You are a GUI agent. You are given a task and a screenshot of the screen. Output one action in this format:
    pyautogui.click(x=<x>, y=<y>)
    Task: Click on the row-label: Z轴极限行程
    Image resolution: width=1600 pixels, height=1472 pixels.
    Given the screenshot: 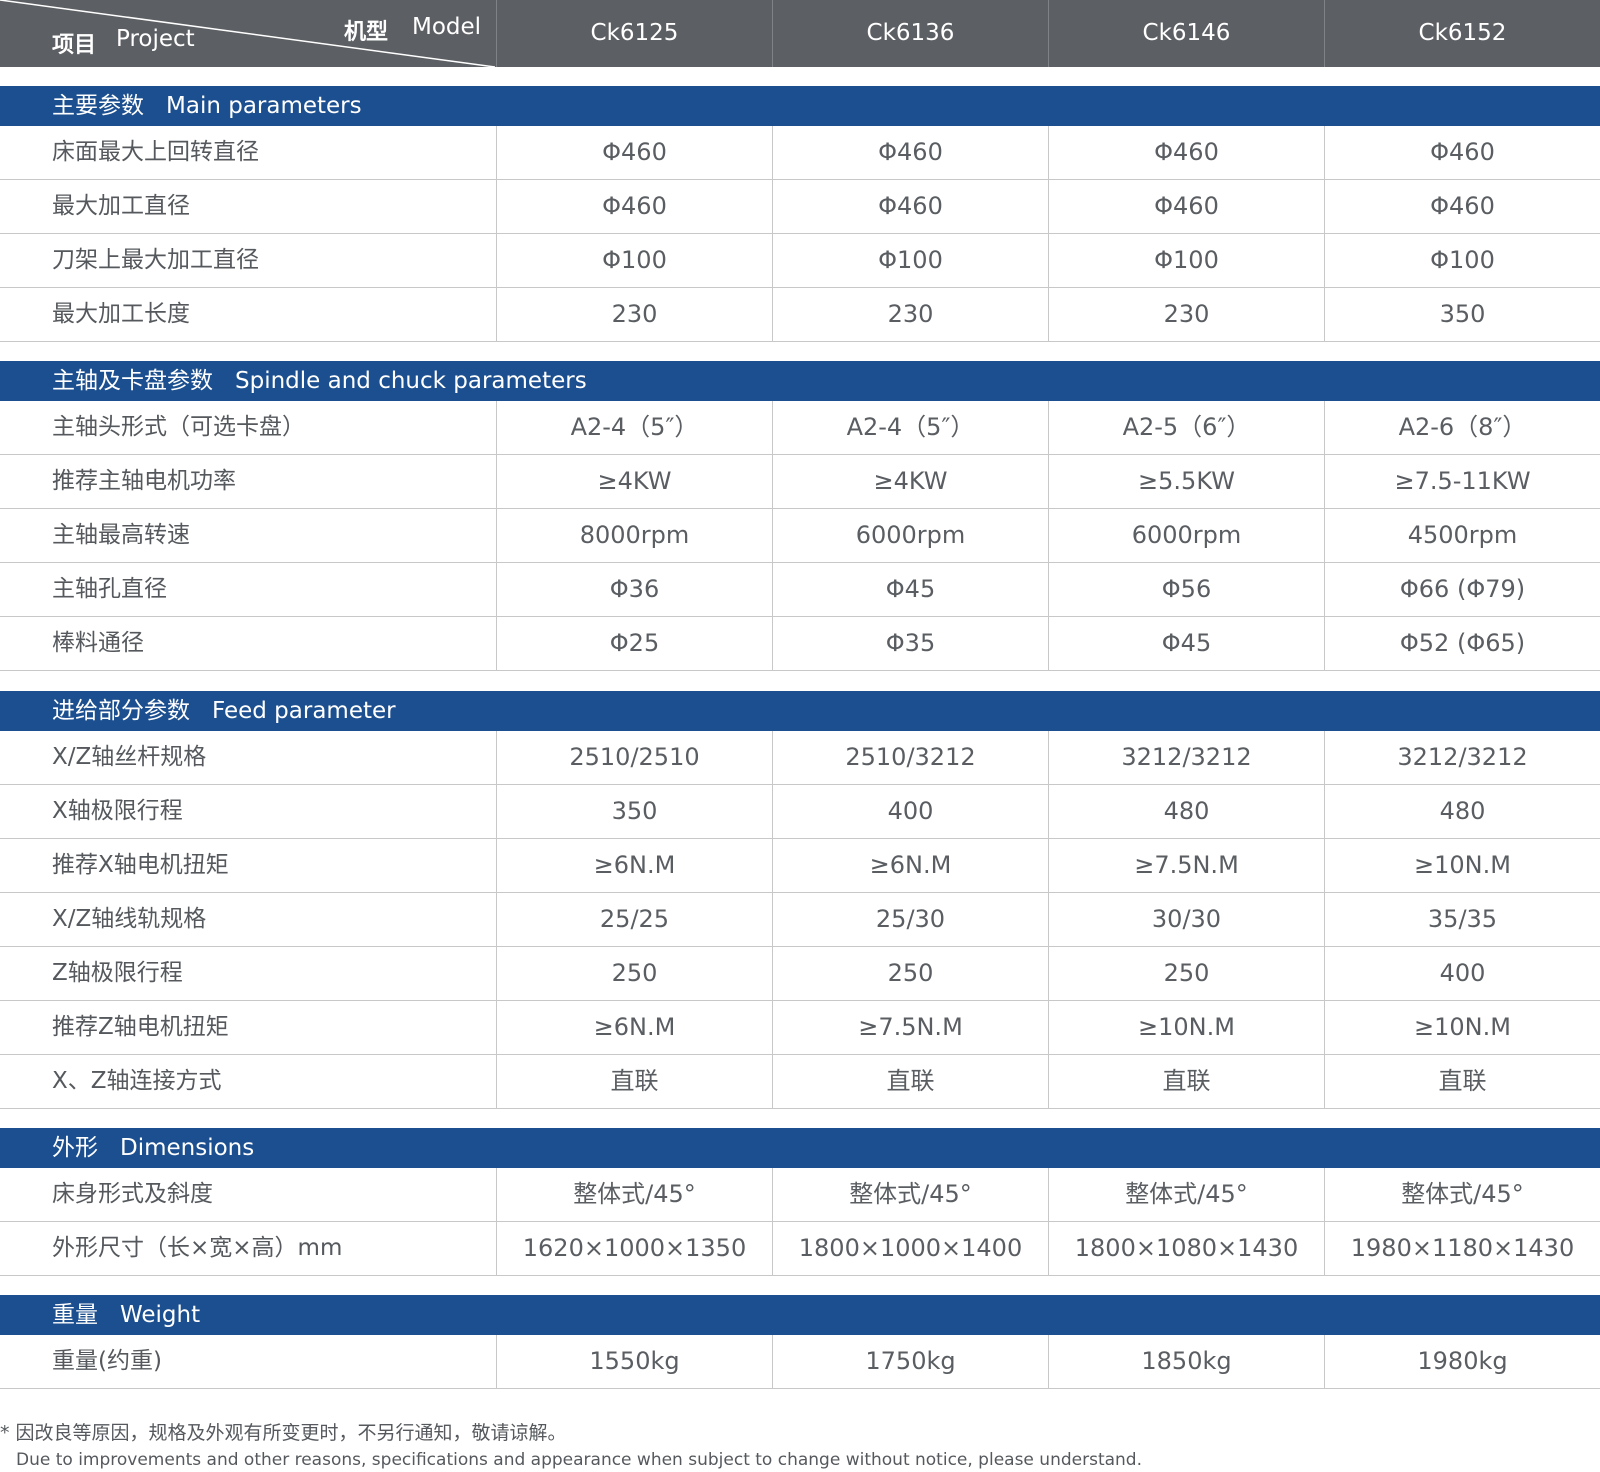 What is the action you would take?
    pyautogui.click(x=117, y=973)
    